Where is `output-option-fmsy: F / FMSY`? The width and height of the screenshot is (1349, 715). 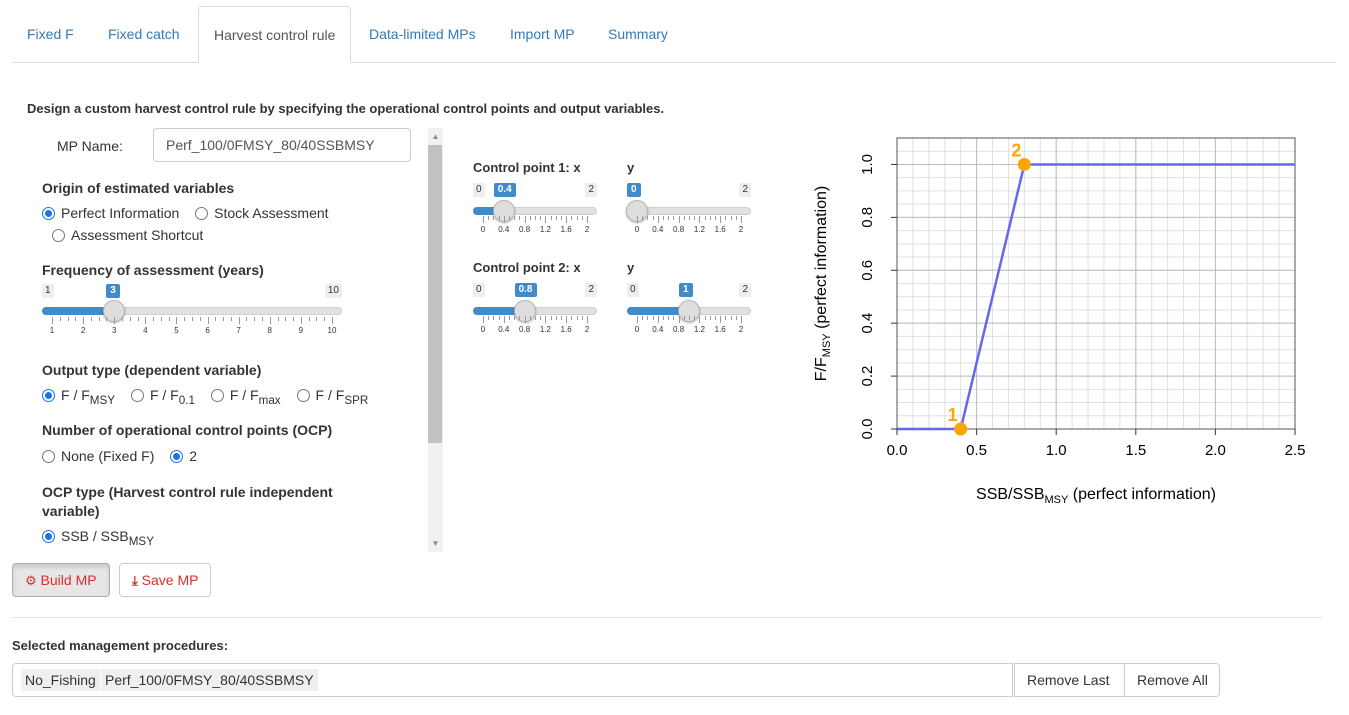 output-option-fmsy: F / FMSY is located at coordinates (78, 397).